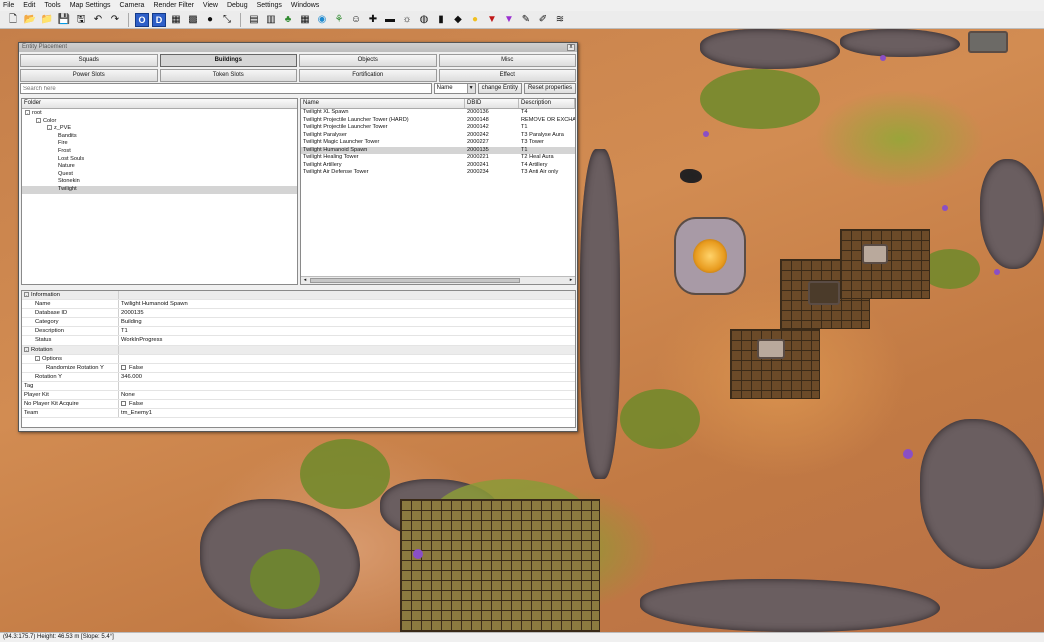  I want to click on property-row: Category Building, so click(298, 323).